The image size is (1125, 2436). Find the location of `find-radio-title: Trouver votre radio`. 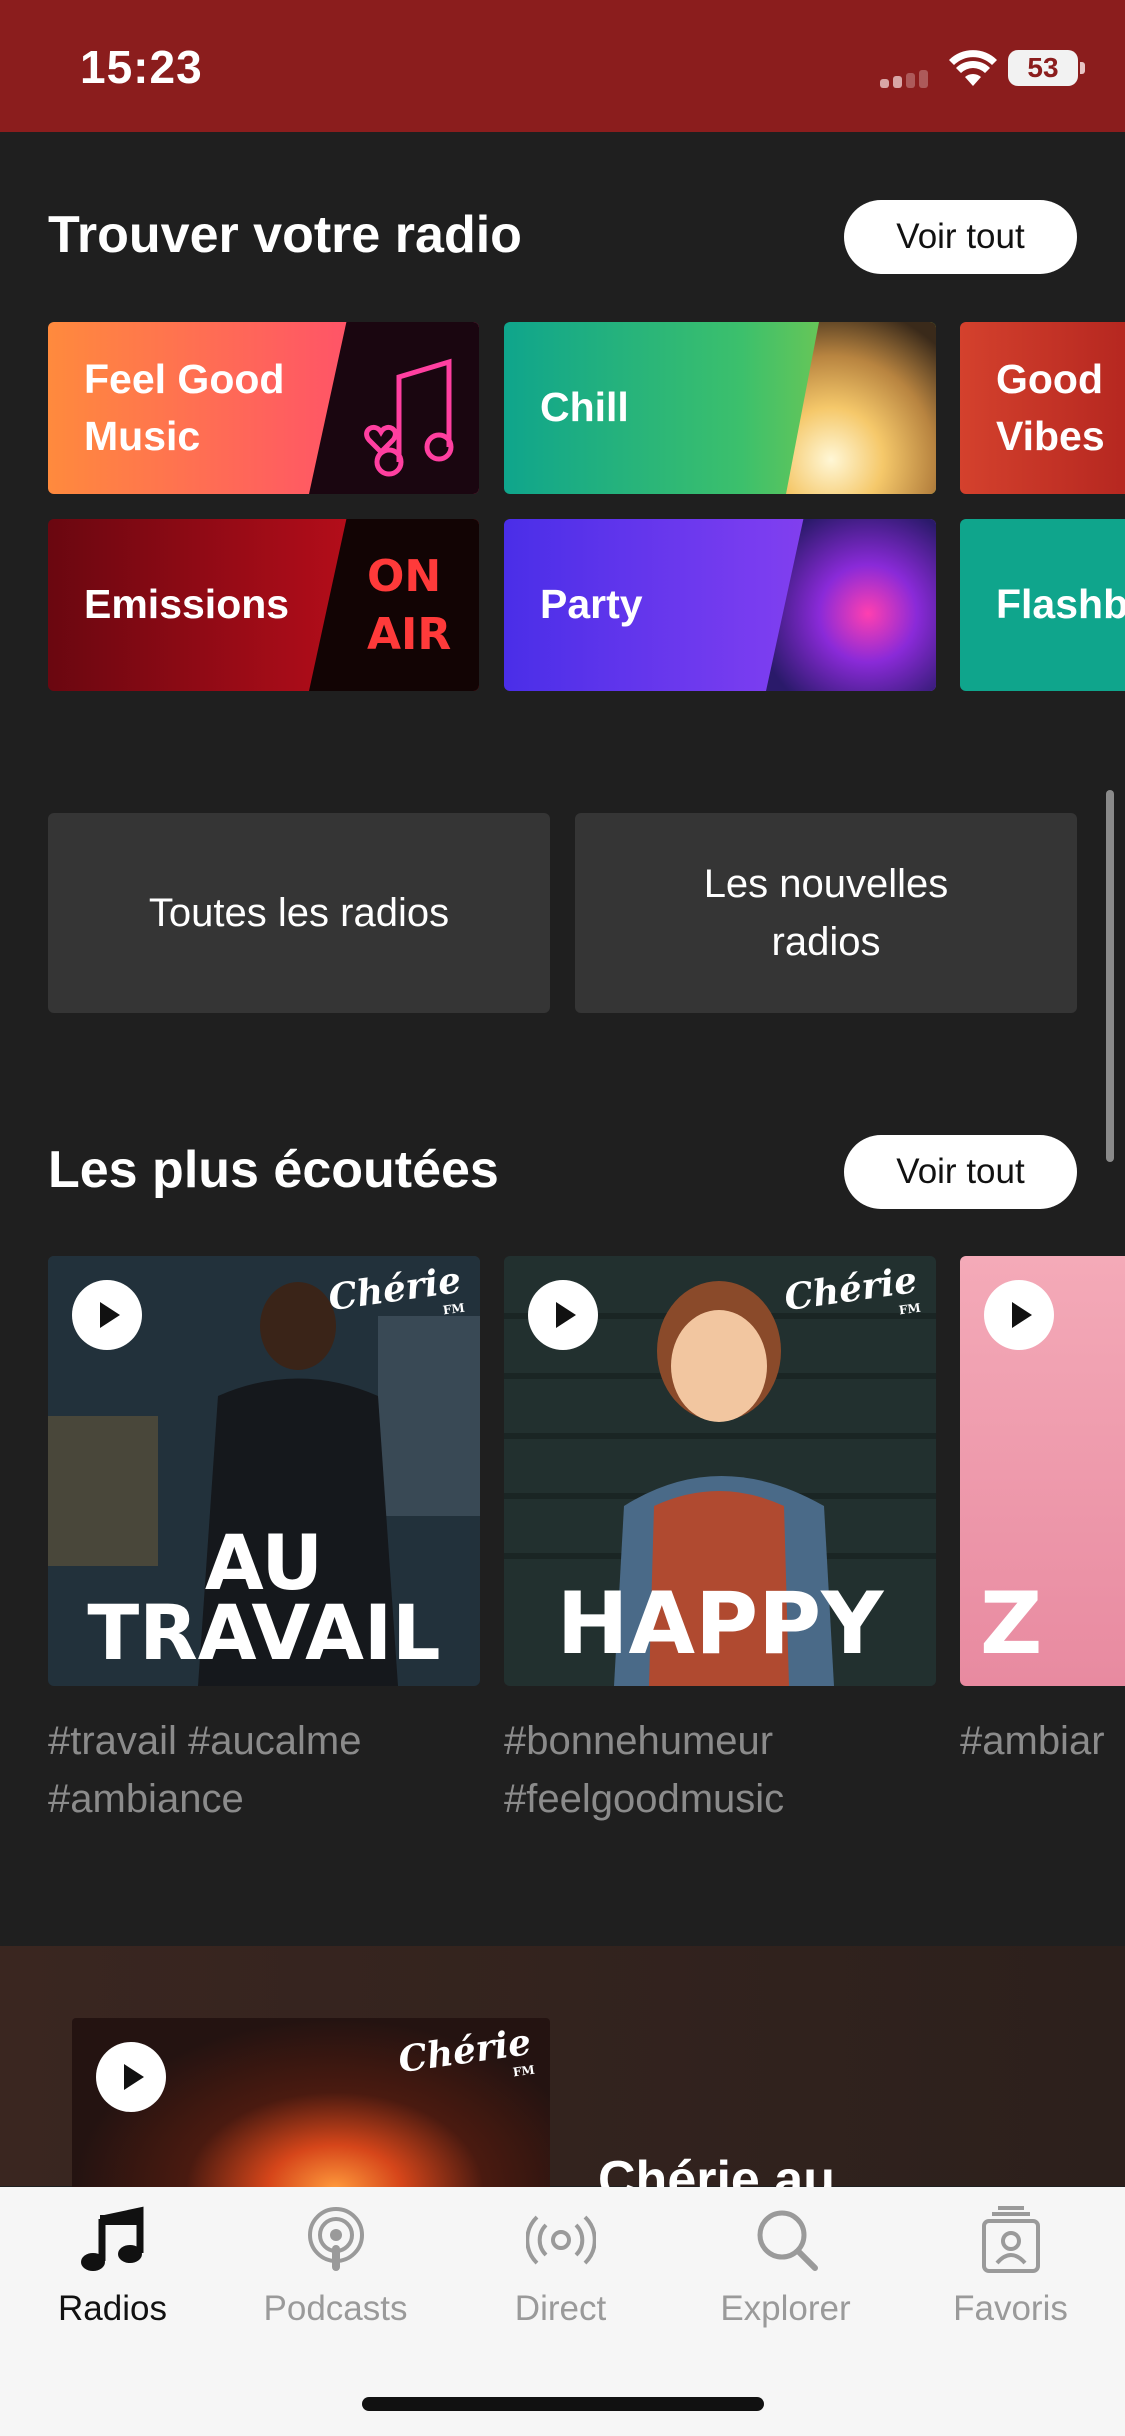

find-radio-title: Trouver votre radio is located at coordinates (285, 235).